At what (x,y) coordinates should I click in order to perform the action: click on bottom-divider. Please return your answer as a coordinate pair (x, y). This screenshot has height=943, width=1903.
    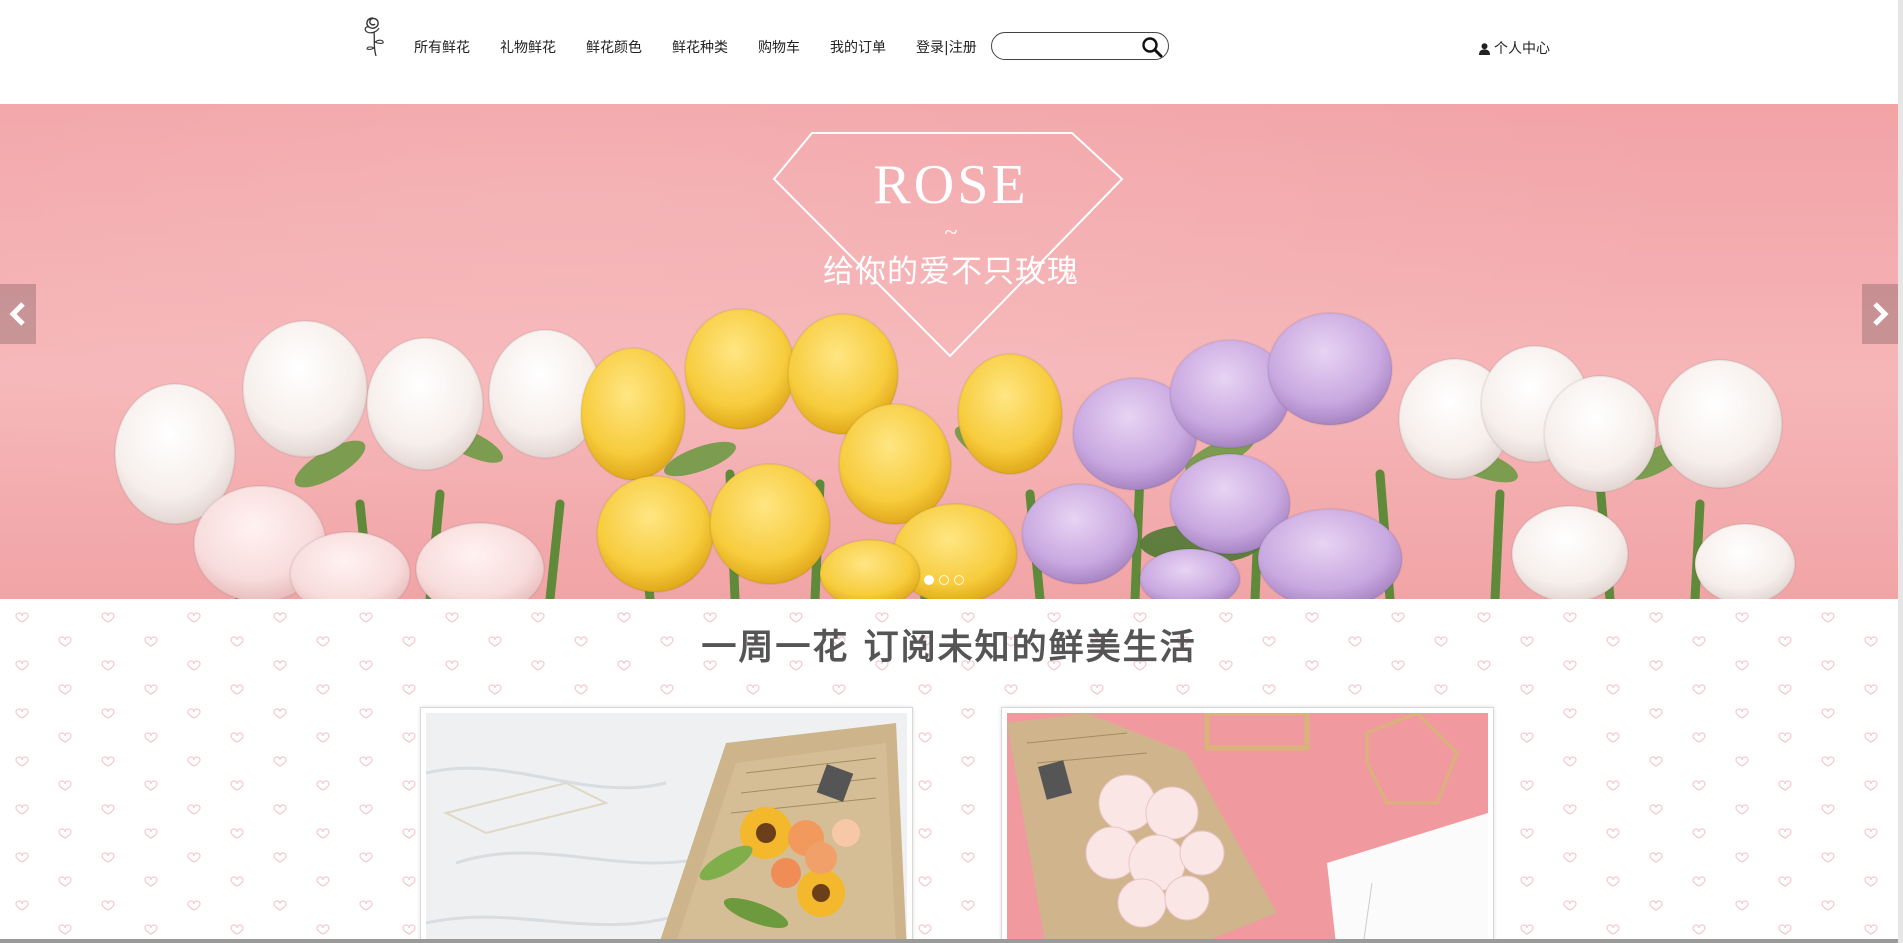
    Looking at the image, I should click on (949, 941).